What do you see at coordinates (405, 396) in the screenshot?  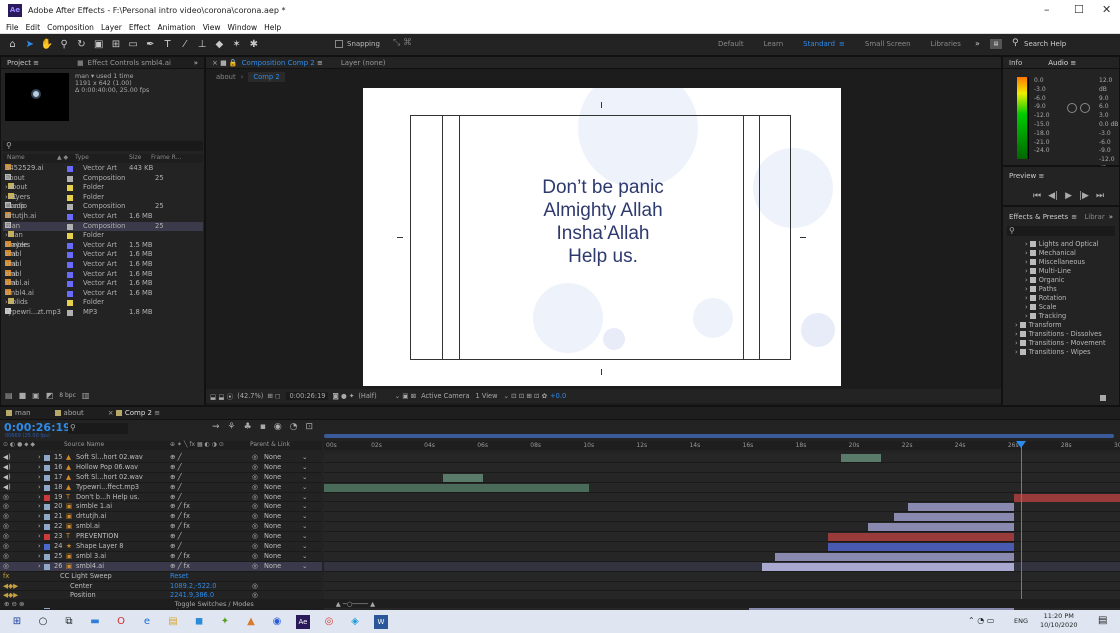 I see `roi-icon: ⌄ ▣ ⊠` at bounding box center [405, 396].